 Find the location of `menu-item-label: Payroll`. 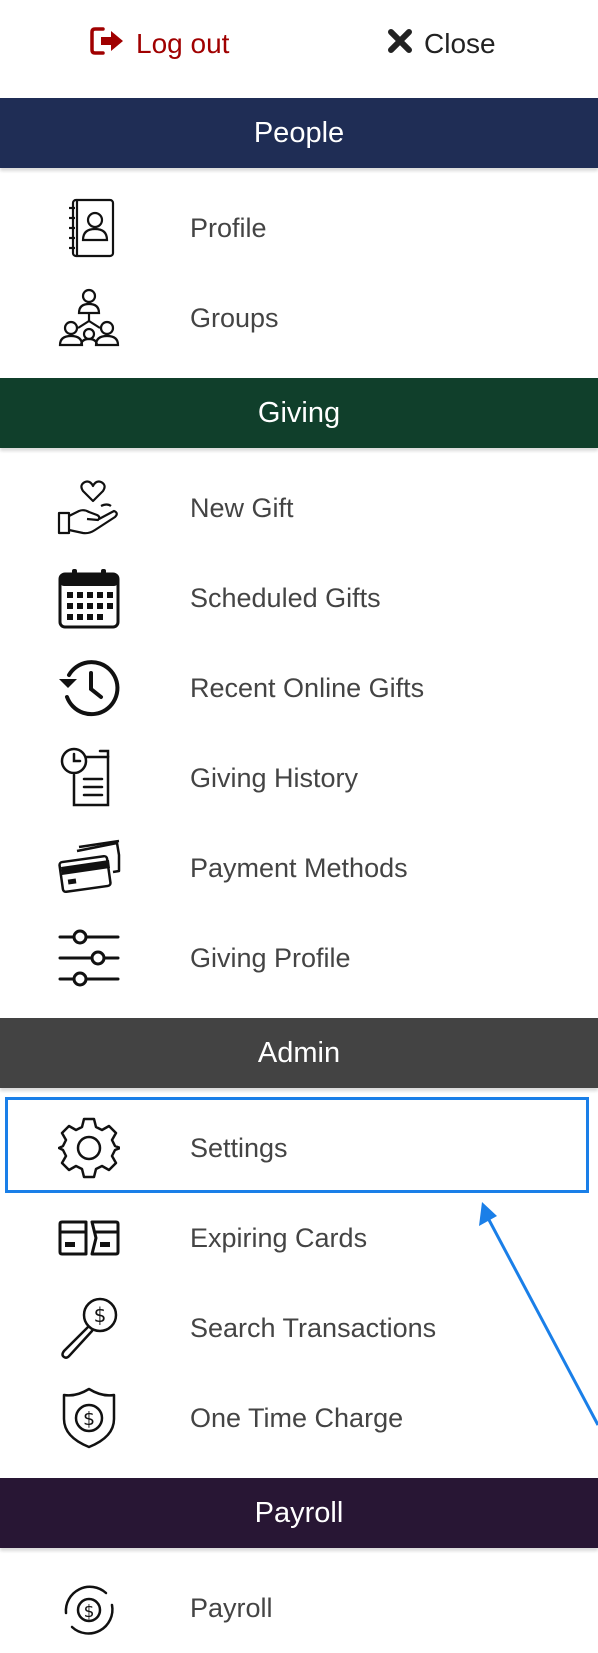

menu-item-label: Payroll is located at coordinates (231, 1607).